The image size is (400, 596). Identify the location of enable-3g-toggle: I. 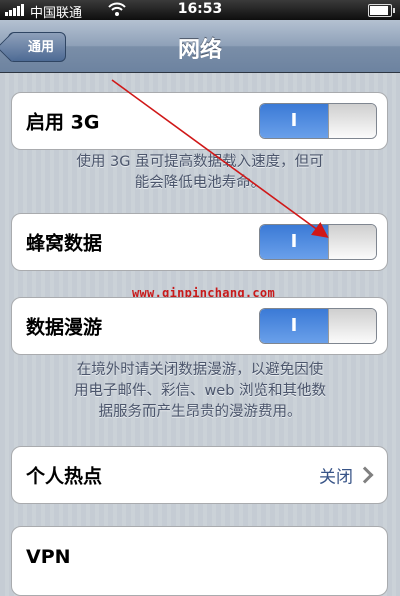
(318, 121).